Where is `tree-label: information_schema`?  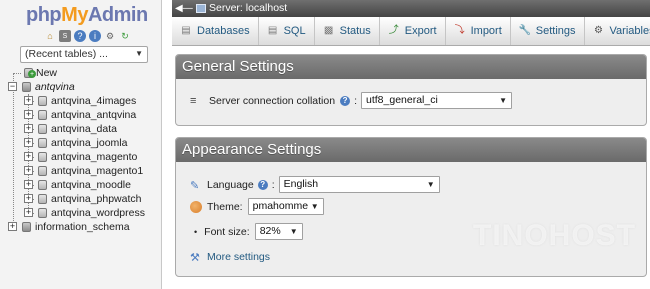
tree-label: information_schema is located at coordinates (82, 227).